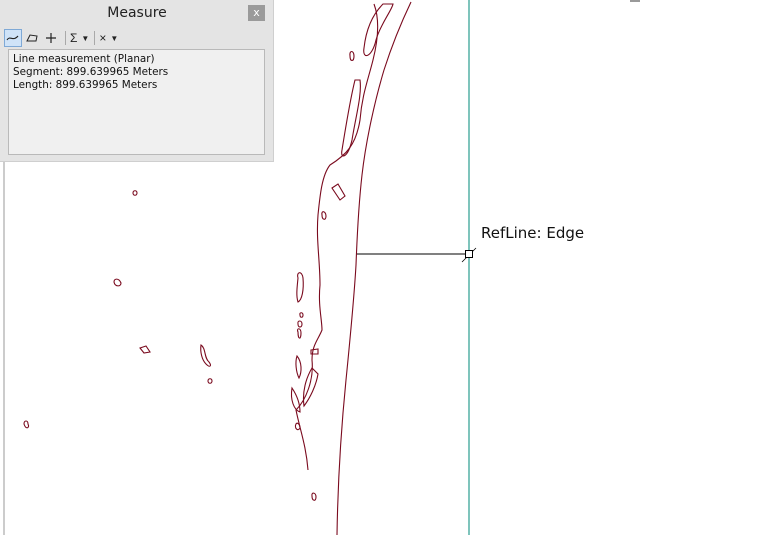 This screenshot has height=535, width=783. What do you see at coordinates (103, 38) in the screenshot?
I see `clear-icon: ×` at bounding box center [103, 38].